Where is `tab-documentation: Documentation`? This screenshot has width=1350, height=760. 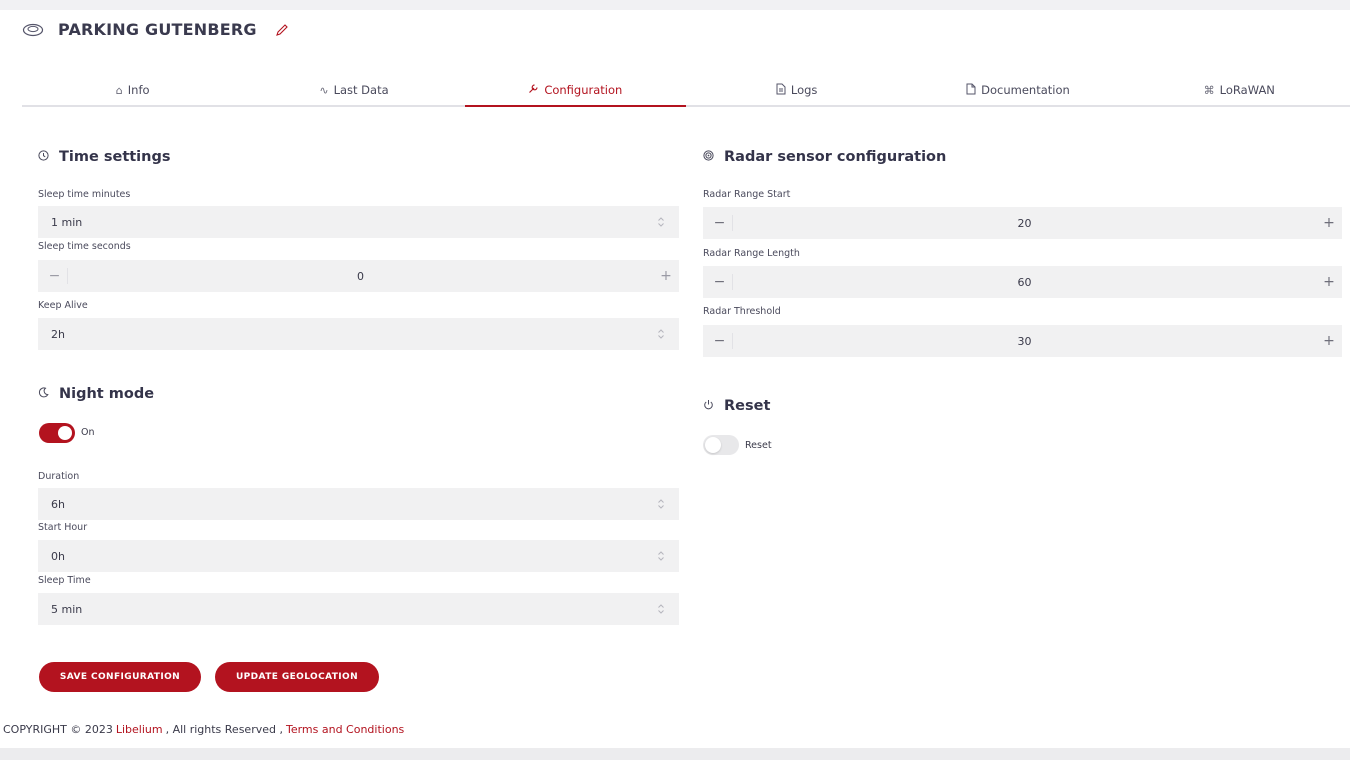
tab-documentation: Documentation is located at coordinates (1017, 90).